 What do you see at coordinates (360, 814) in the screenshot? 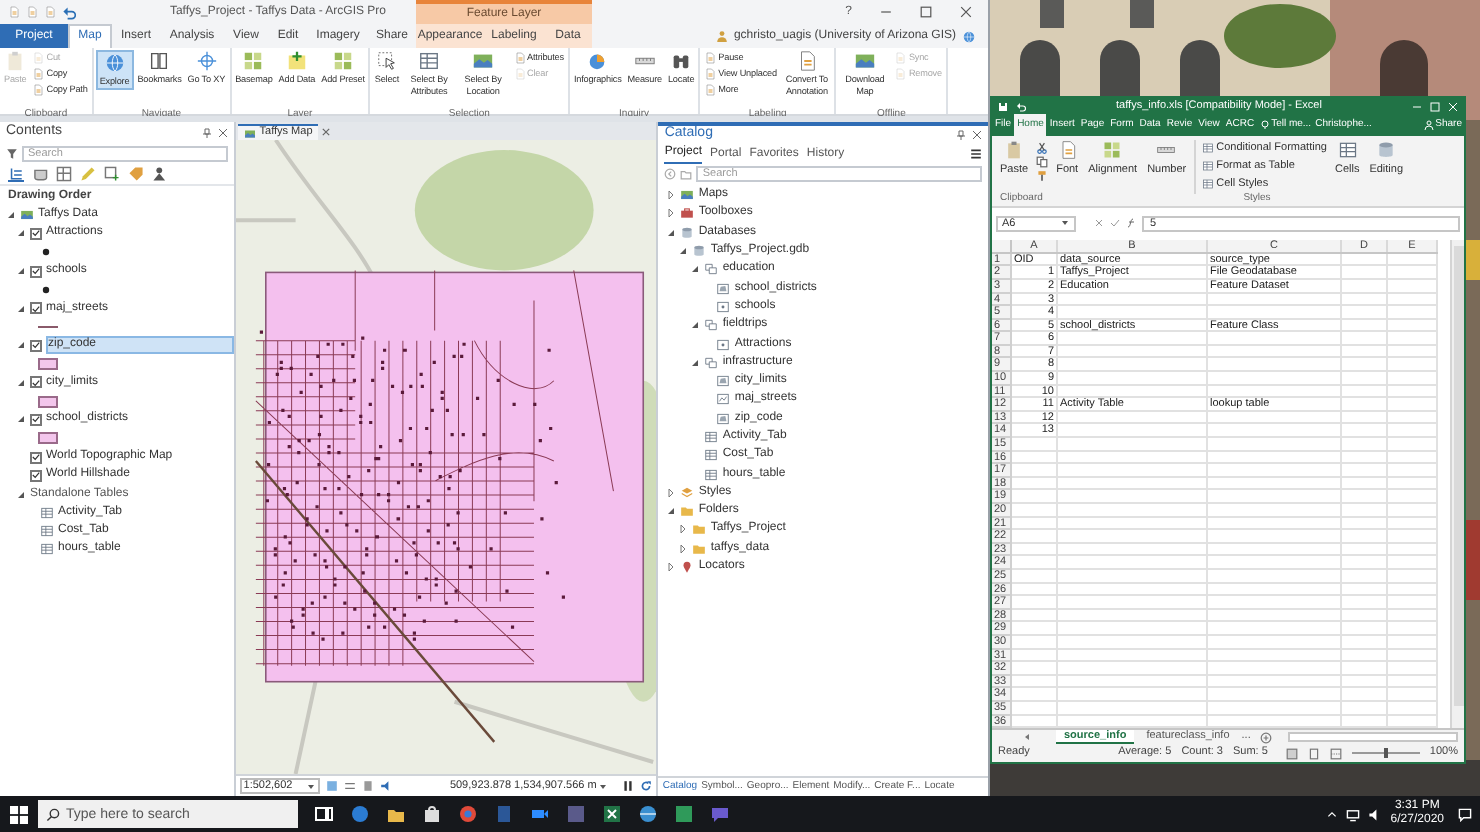
I see `browser-icon` at bounding box center [360, 814].